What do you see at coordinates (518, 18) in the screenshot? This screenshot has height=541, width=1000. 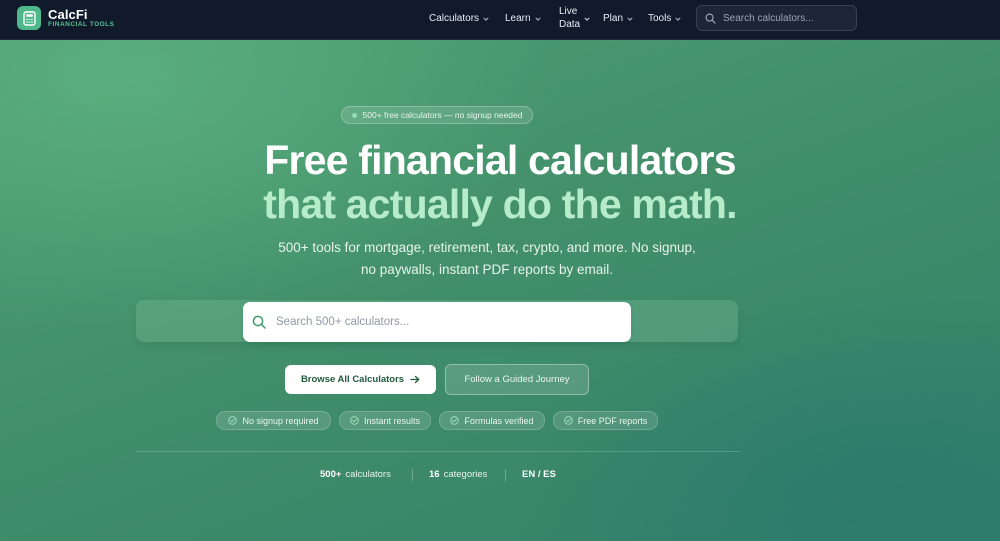 I see `nav-item-label: Learn` at bounding box center [518, 18].